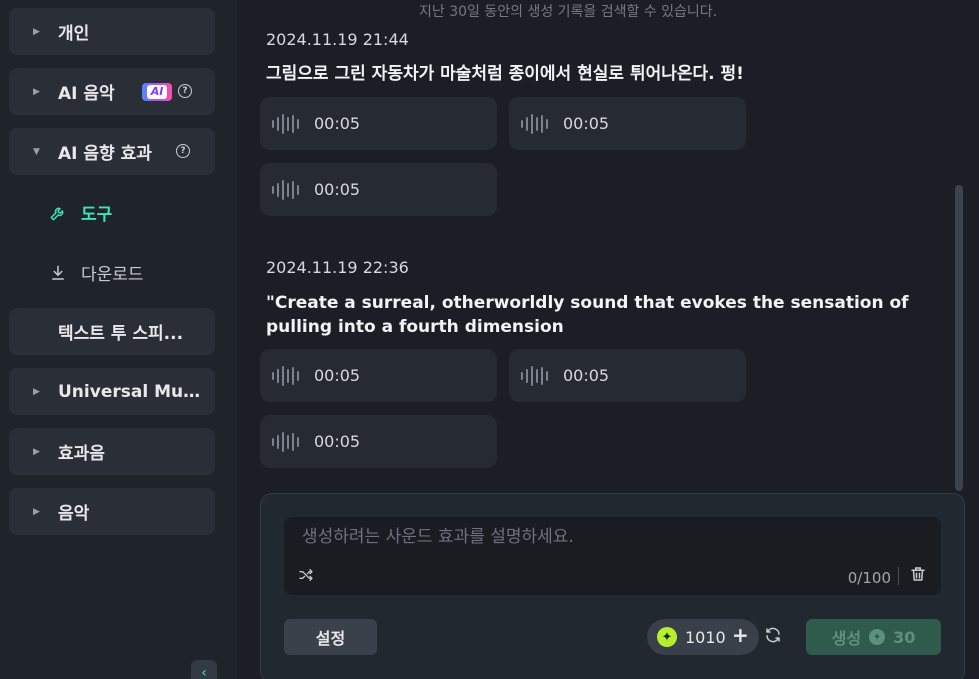 This screenshot has height=679, width=979. What do you see at coordinates (869, 578) in the screenshot?
I see `character-counter: 0/100` at bounding box center [869, 578].